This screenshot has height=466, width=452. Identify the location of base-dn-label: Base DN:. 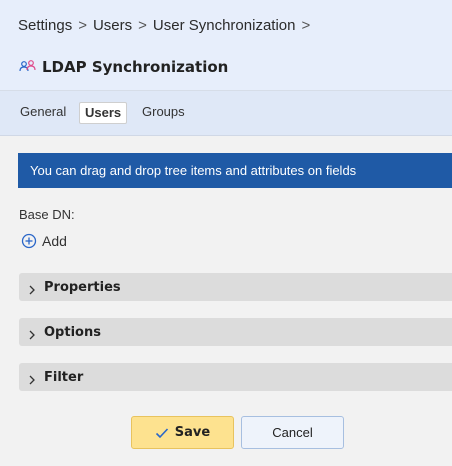
(47, 214).